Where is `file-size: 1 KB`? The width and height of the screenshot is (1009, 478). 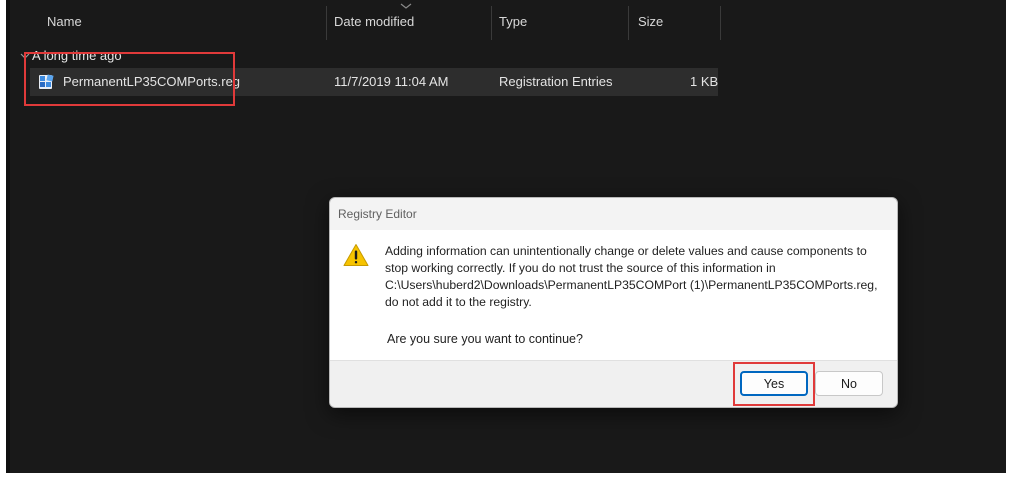
file-size: 1 KB is located at coordinates (704, 81).